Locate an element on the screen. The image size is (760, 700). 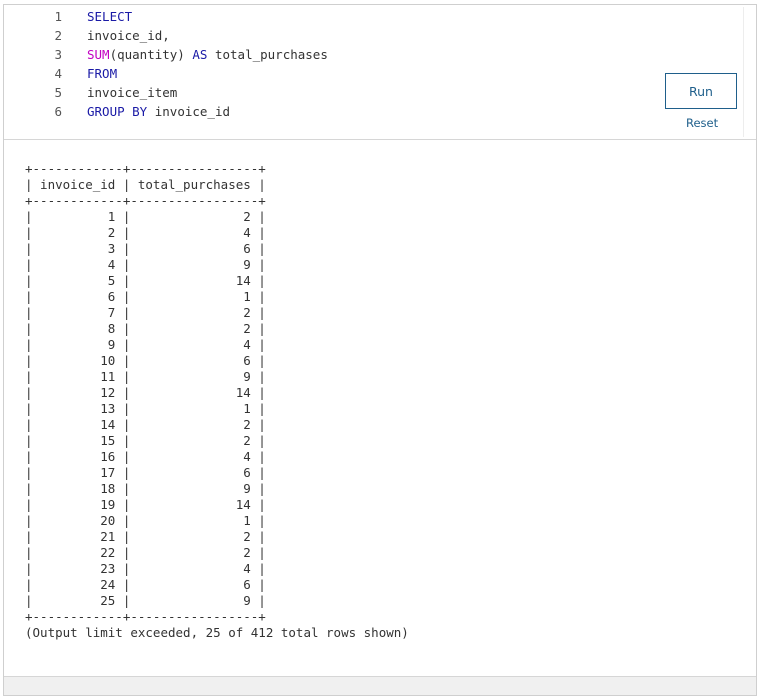
table-row: | 11 | 9 | is located at coordinates (145, 376).